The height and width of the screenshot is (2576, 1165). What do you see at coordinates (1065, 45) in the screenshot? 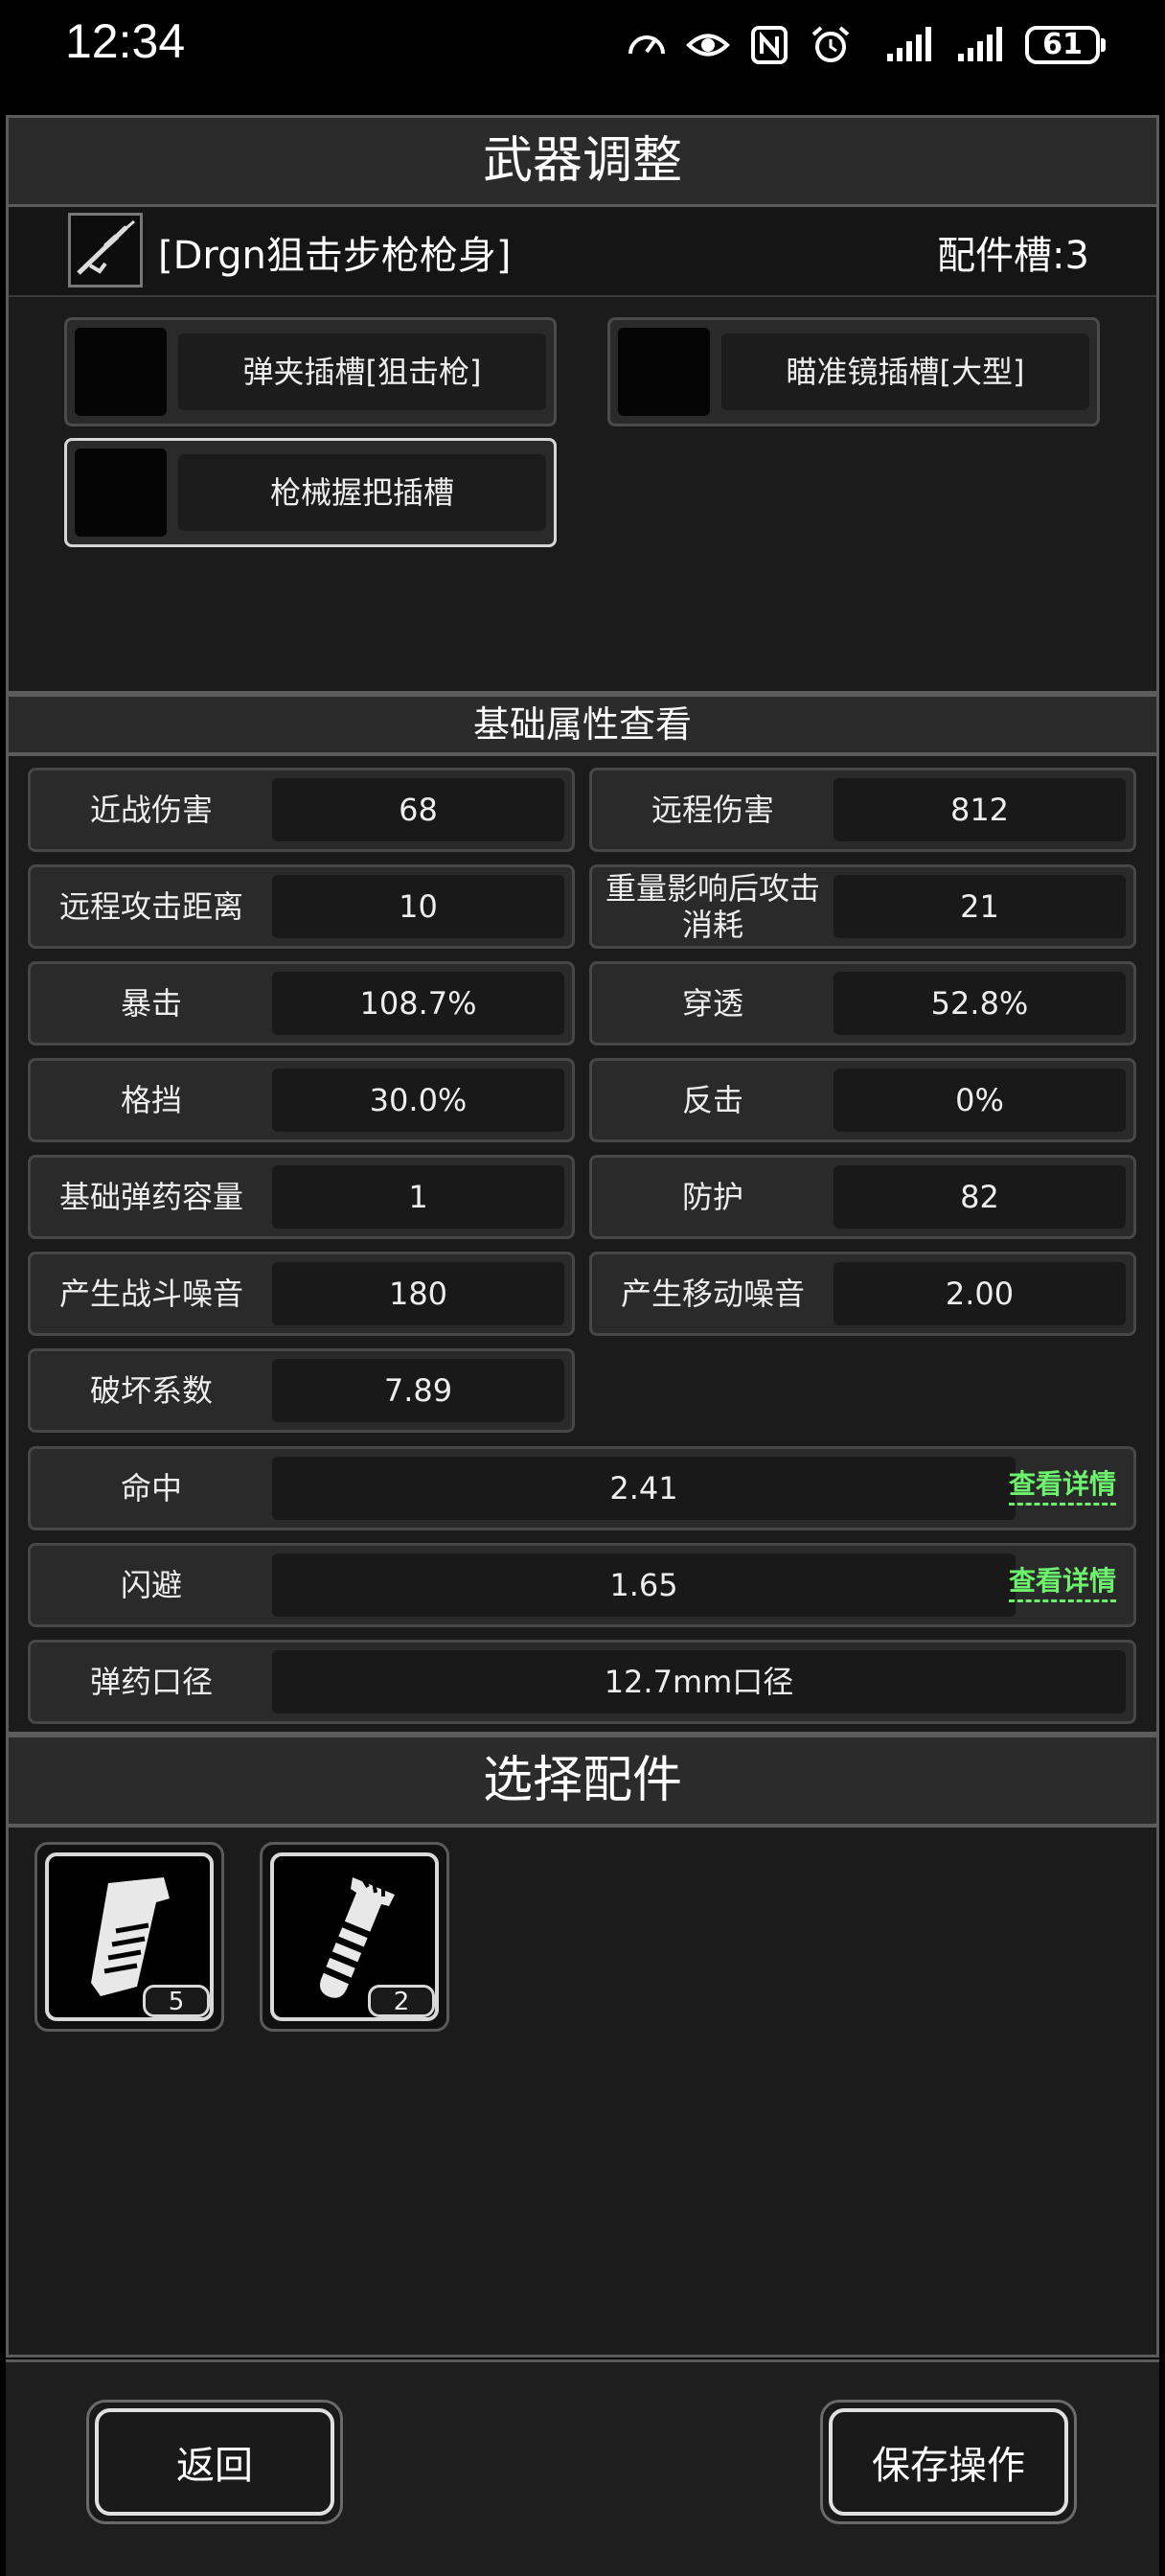
I see `battery-icon: 61` at bounding box center [1065, 45].